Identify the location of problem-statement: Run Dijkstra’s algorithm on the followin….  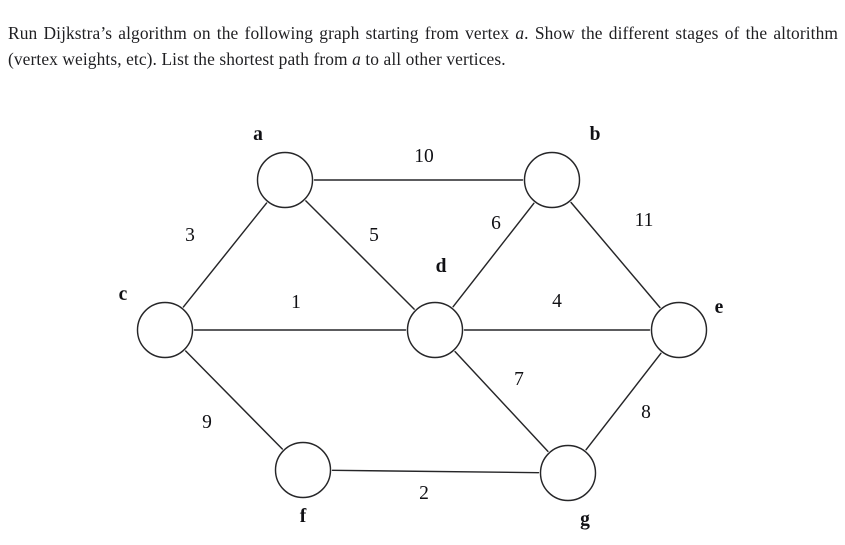
(423, 46).